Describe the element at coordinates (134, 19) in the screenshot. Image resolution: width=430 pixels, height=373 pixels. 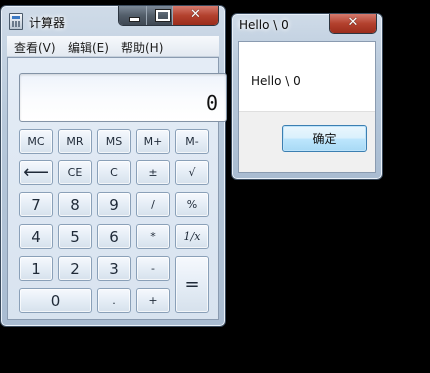
I see `minimize-icon` at that location.